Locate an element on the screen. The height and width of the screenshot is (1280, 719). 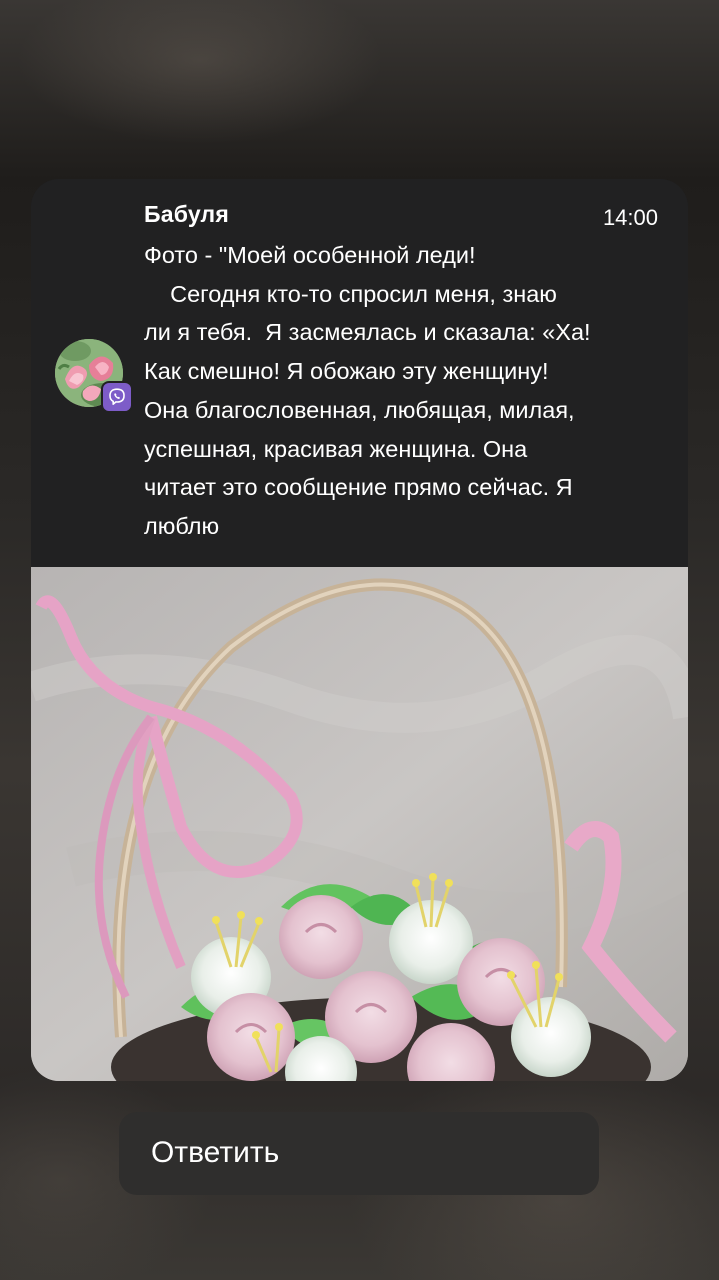
reply-button-label: Ответить is located at coordinates (215, 1152).